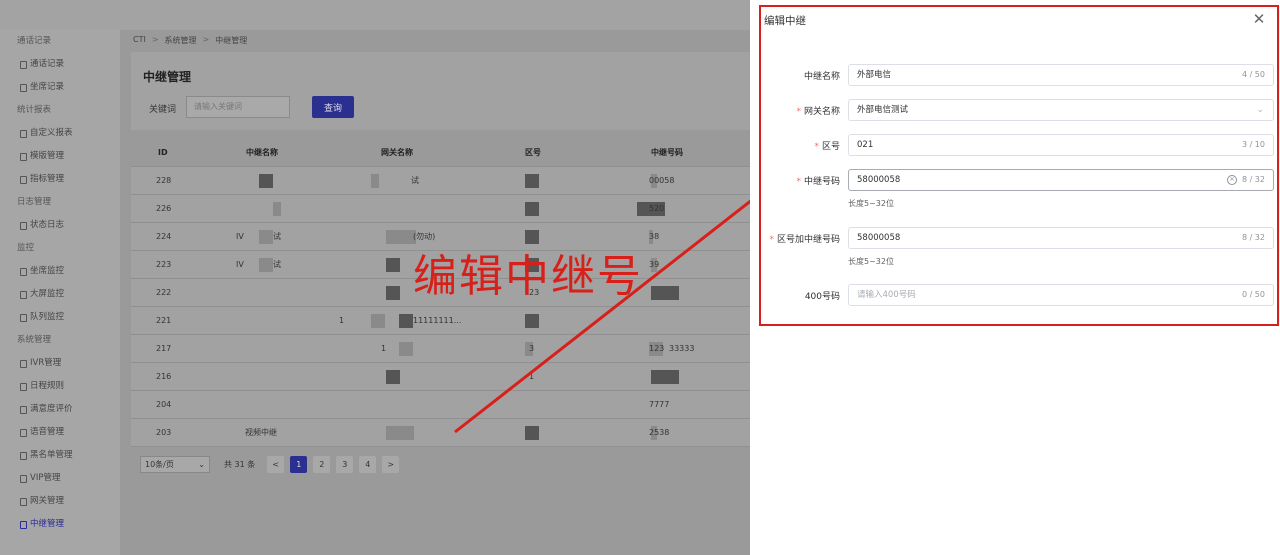  I want to click on sidebar-item: 黑名单管理, so click(60, 455).